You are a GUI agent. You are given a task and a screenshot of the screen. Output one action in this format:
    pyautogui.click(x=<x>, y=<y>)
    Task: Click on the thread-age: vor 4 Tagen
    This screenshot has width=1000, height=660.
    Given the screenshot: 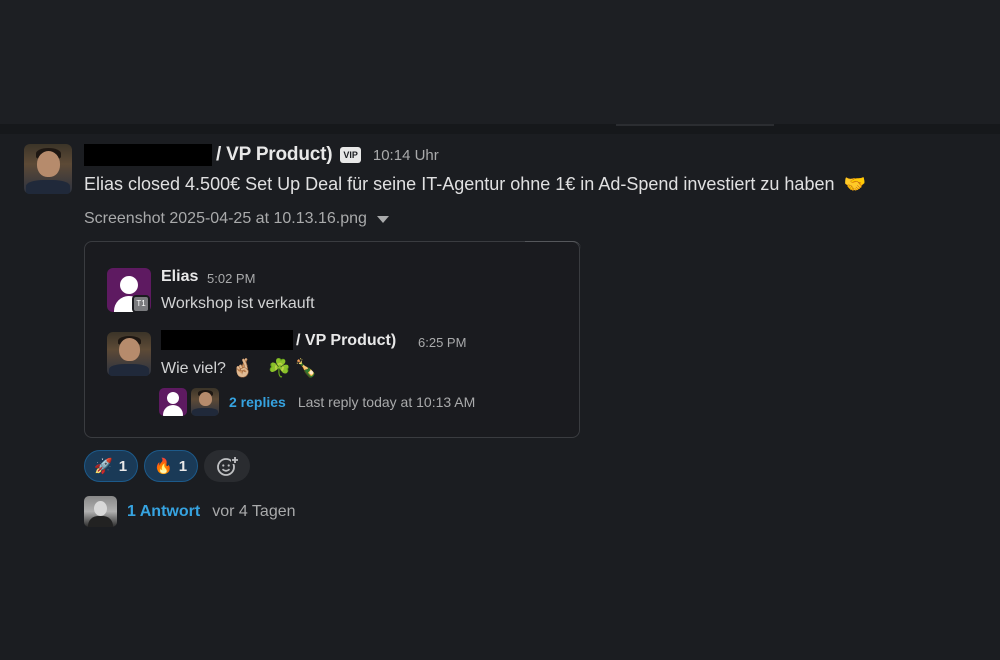 What is the action you would take?
    pyautogui.click(x=254, y=511)
    